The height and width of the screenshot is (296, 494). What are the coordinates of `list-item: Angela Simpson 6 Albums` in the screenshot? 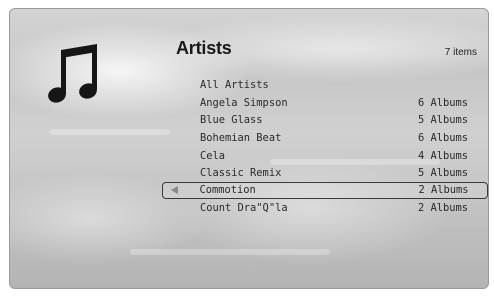 It's located at (325, 103).